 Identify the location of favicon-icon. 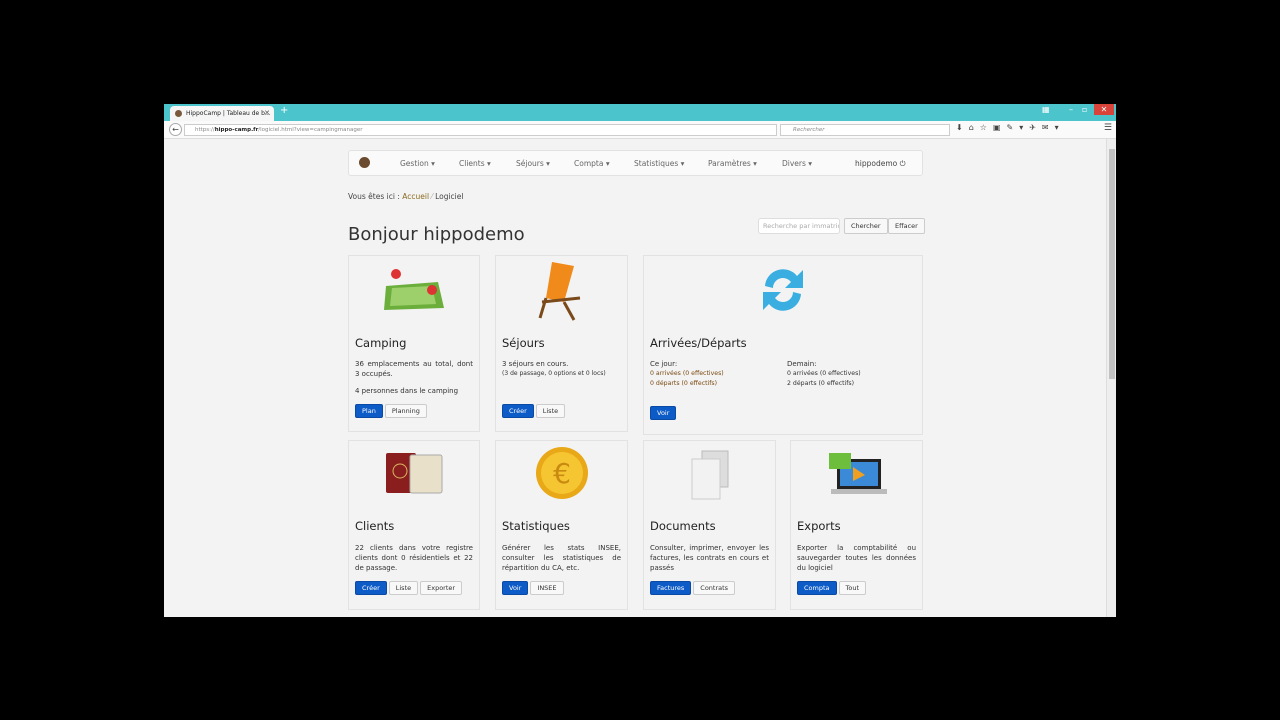
(178, 113).